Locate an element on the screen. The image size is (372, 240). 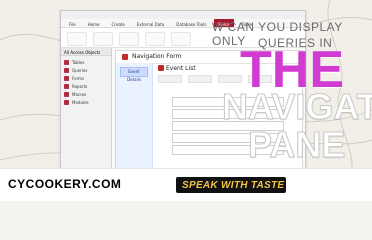
ribbon is located at coordinates (183, 38).